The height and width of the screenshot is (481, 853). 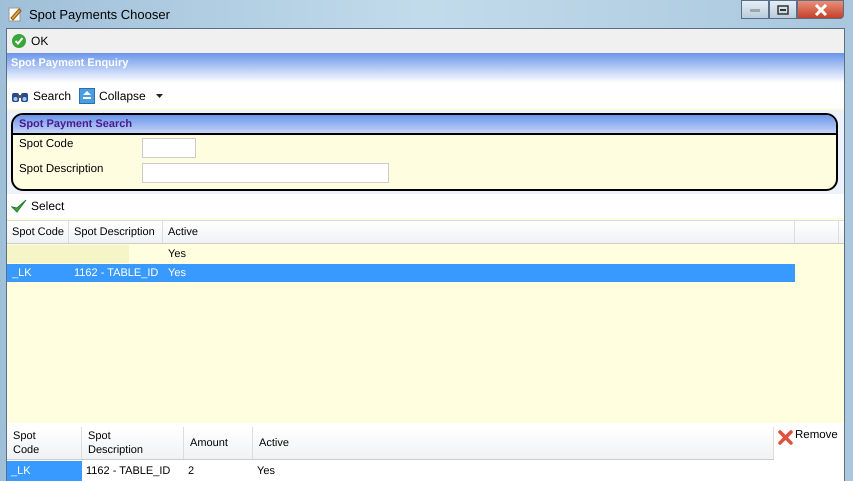 I want to click on close-button, so click(x=820, y=9).